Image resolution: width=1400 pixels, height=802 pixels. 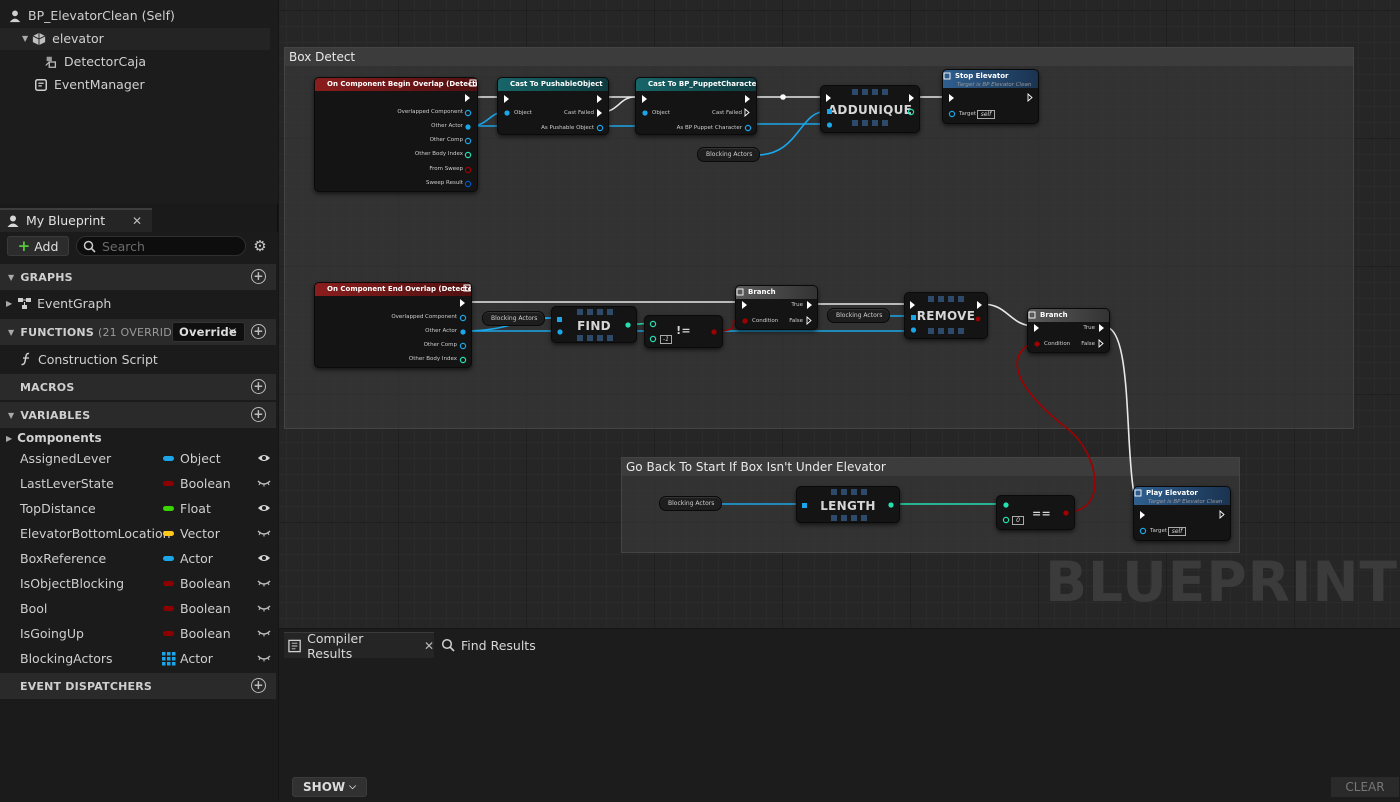 I want to click on component-item-eventmanager: EventManager, so click(x=89, y=85).